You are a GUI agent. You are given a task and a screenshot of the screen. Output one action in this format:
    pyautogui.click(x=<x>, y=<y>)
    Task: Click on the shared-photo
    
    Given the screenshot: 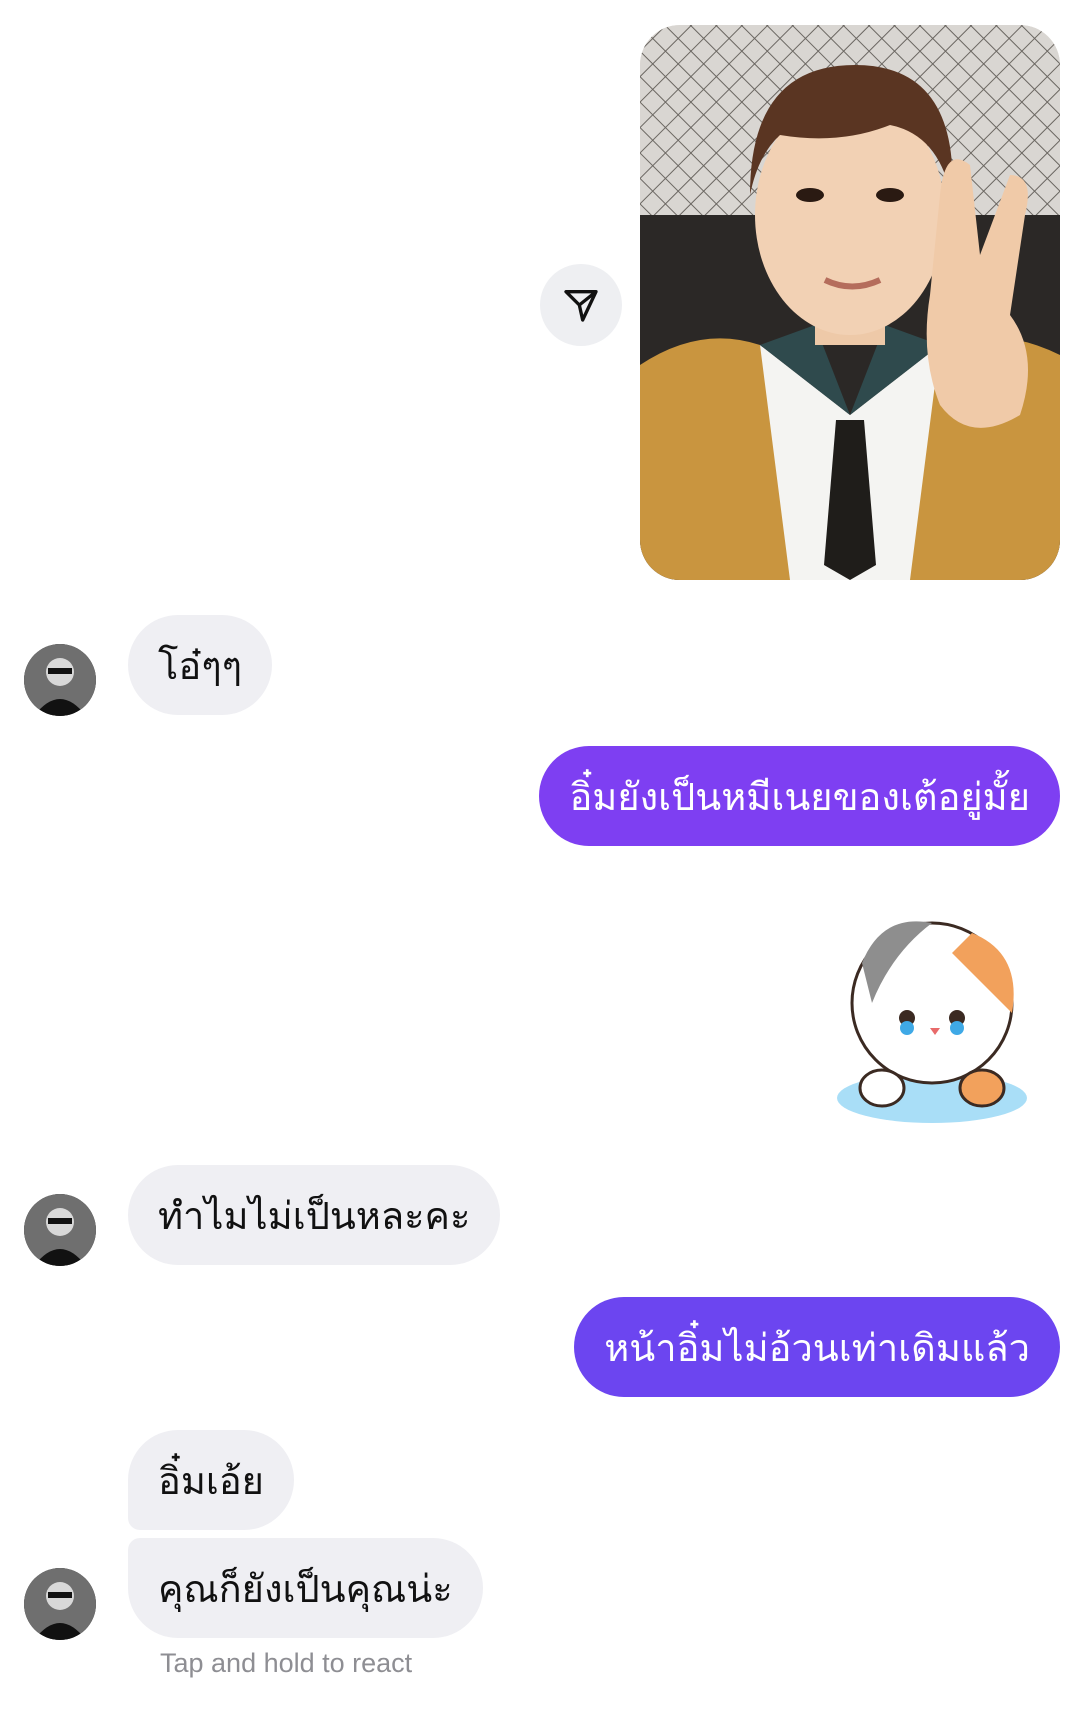 What is the action you would take?
    pyautogui.click(x=850, y=302)
    